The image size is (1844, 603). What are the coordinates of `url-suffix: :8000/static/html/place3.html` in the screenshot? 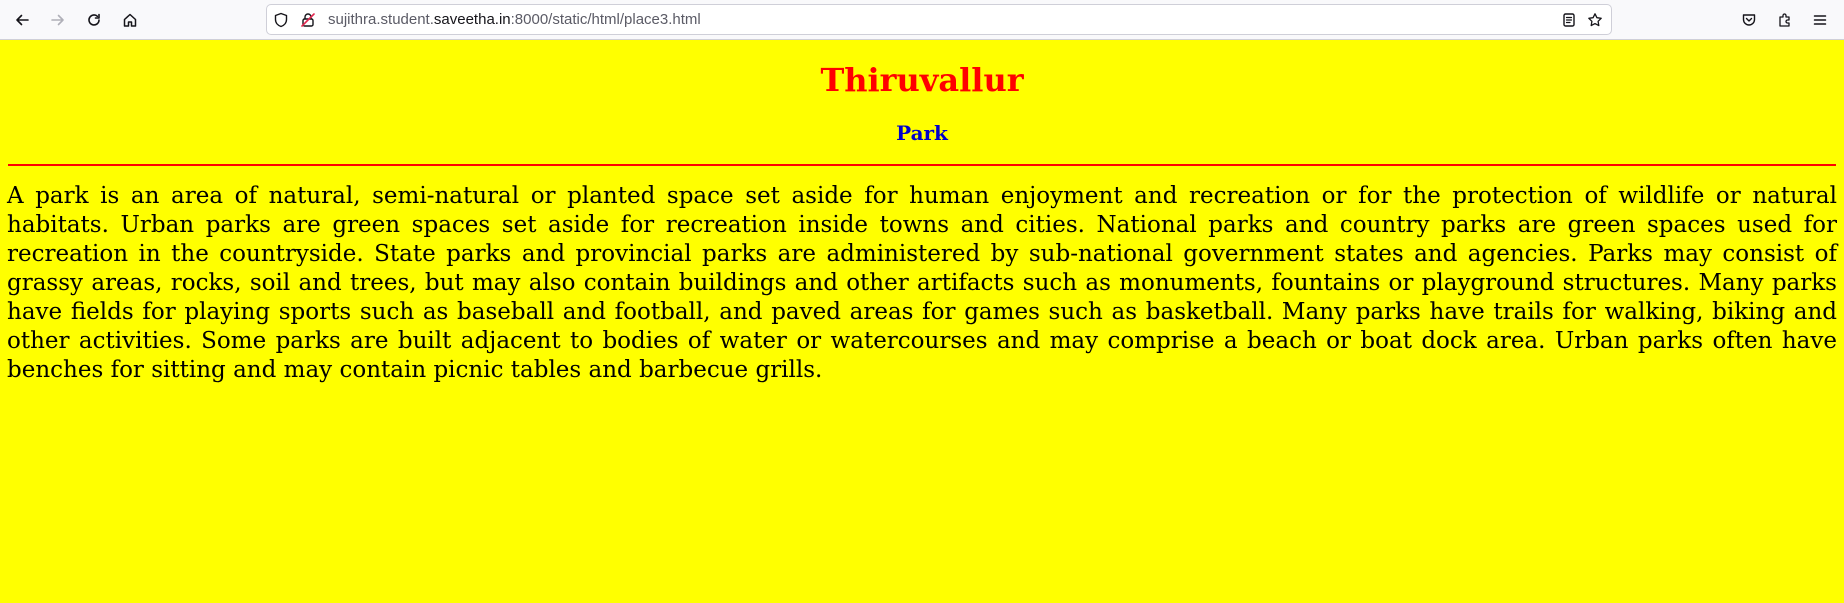 It's located at (605, 19).